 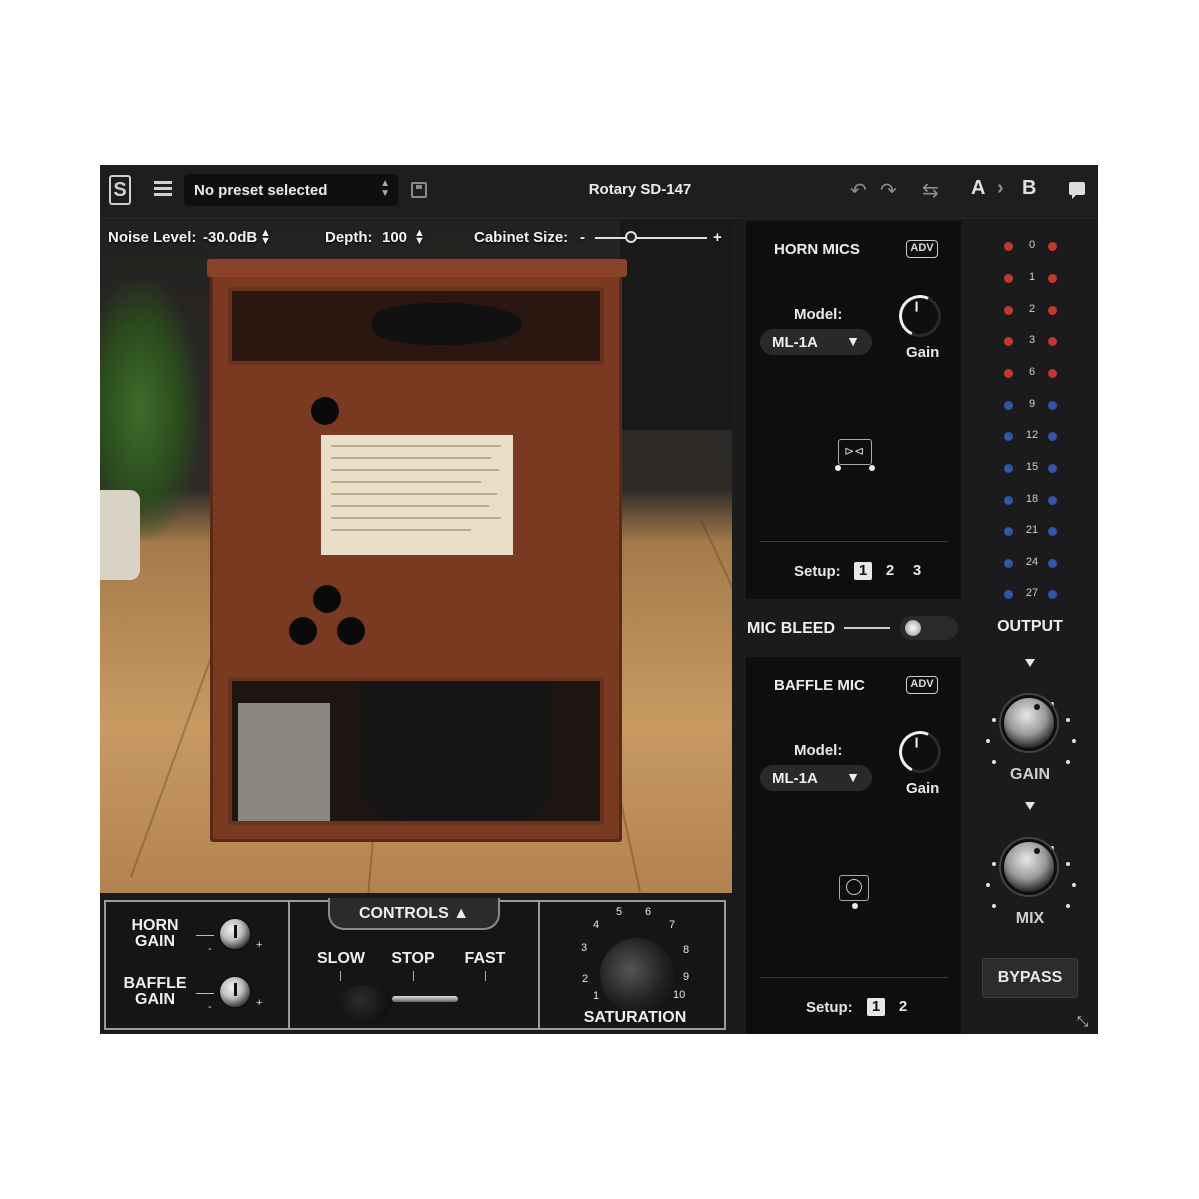 What do you see at coordinates (1077, 190) in the screenshot?
I see `chat-icon` at bounding box center [1077, 190].